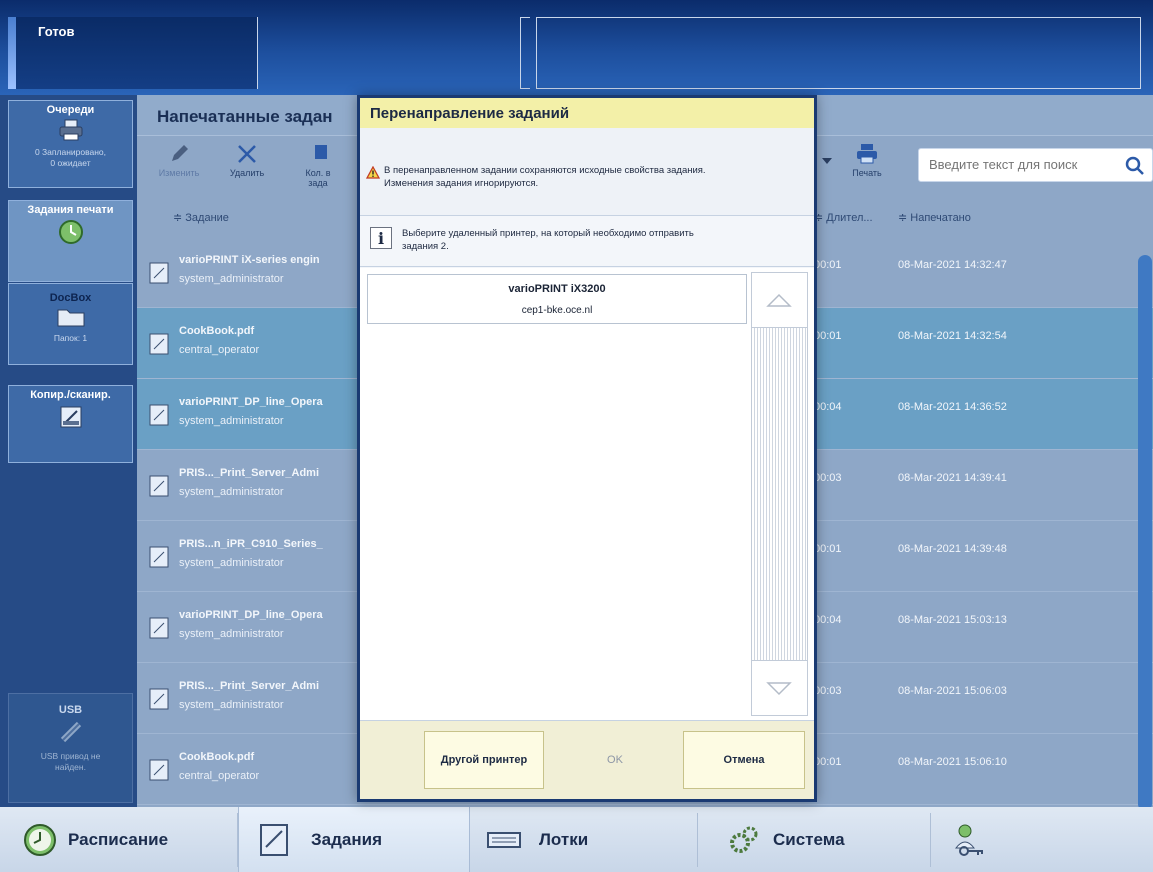 The image size is (1153, 872). I want to click on scroll-up-button, so click(779, 300).